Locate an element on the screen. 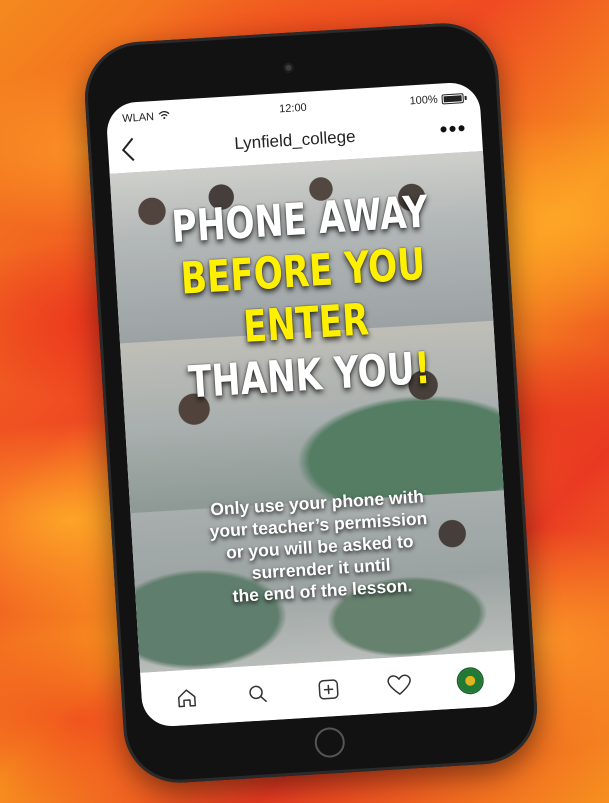 The width and height of the screenshot is (609, 803). nav-activity is located at coordinates (399, 684).